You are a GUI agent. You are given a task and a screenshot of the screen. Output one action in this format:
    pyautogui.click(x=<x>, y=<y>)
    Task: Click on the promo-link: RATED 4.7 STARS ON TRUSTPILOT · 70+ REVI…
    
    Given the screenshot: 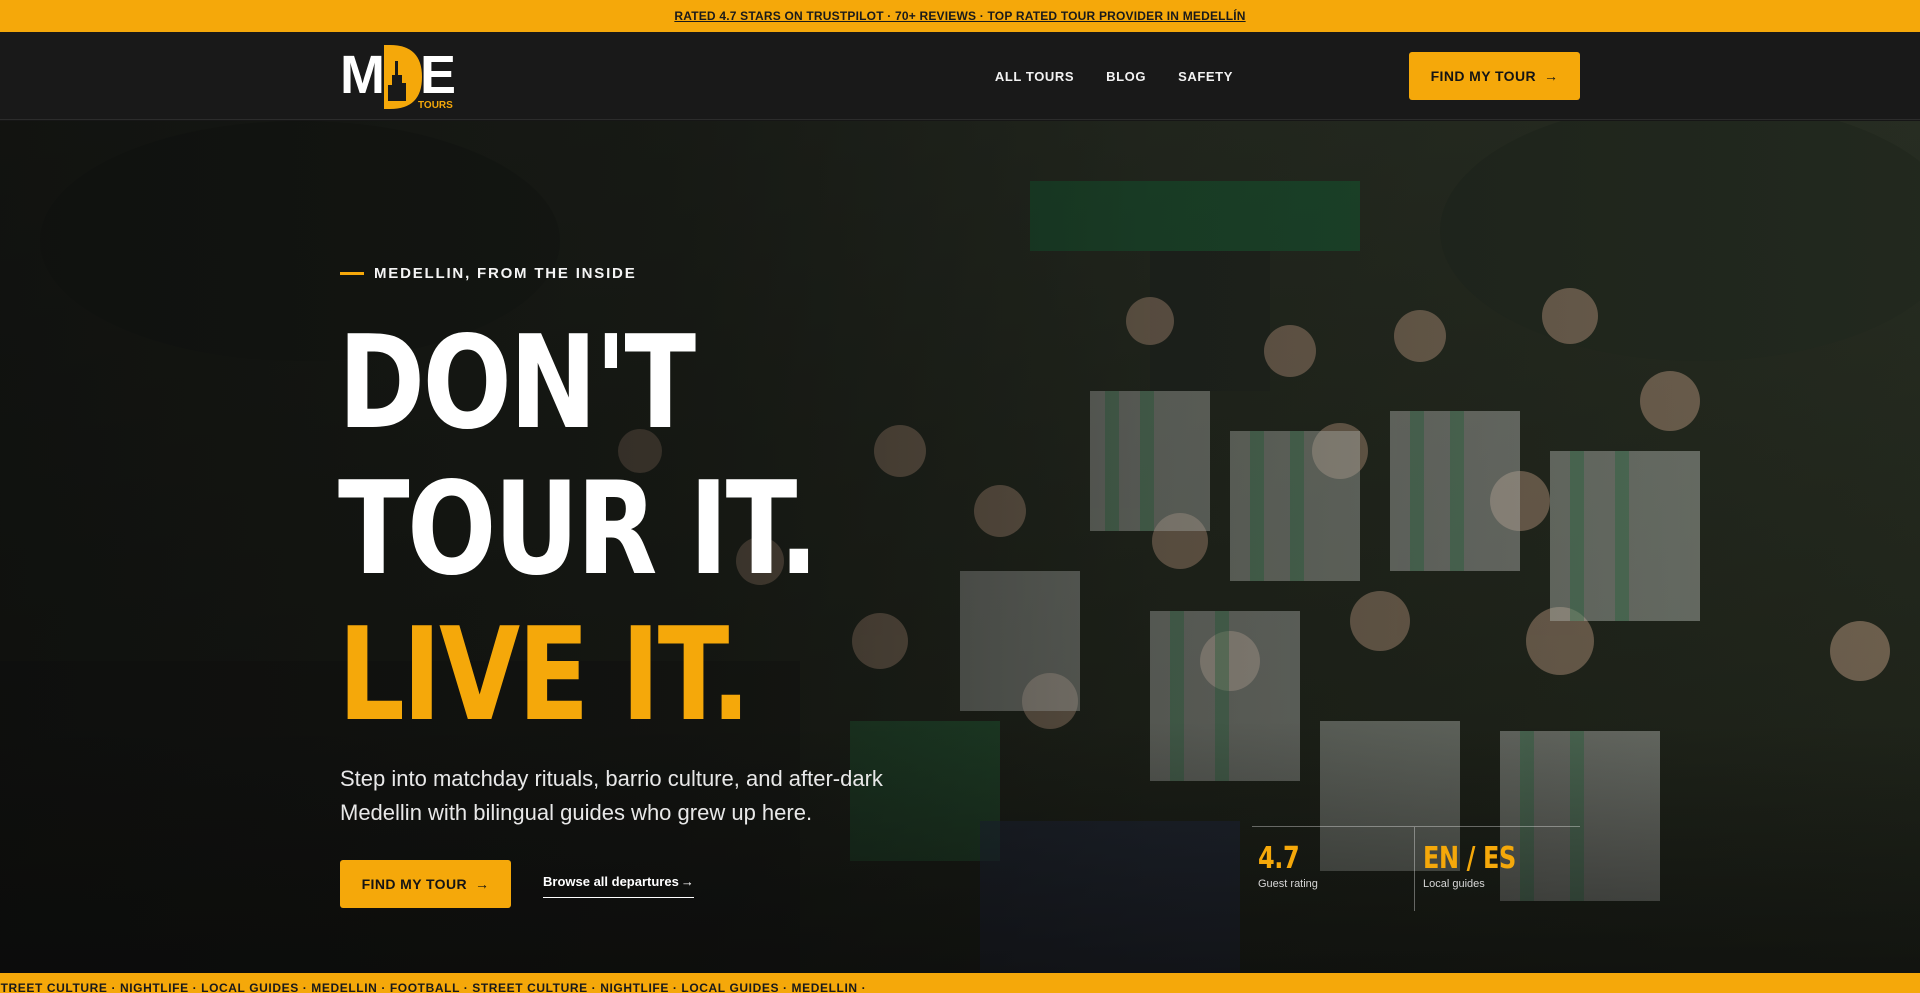 What is the action you would take?
    pyautogui.click(x=959, y=16)
    